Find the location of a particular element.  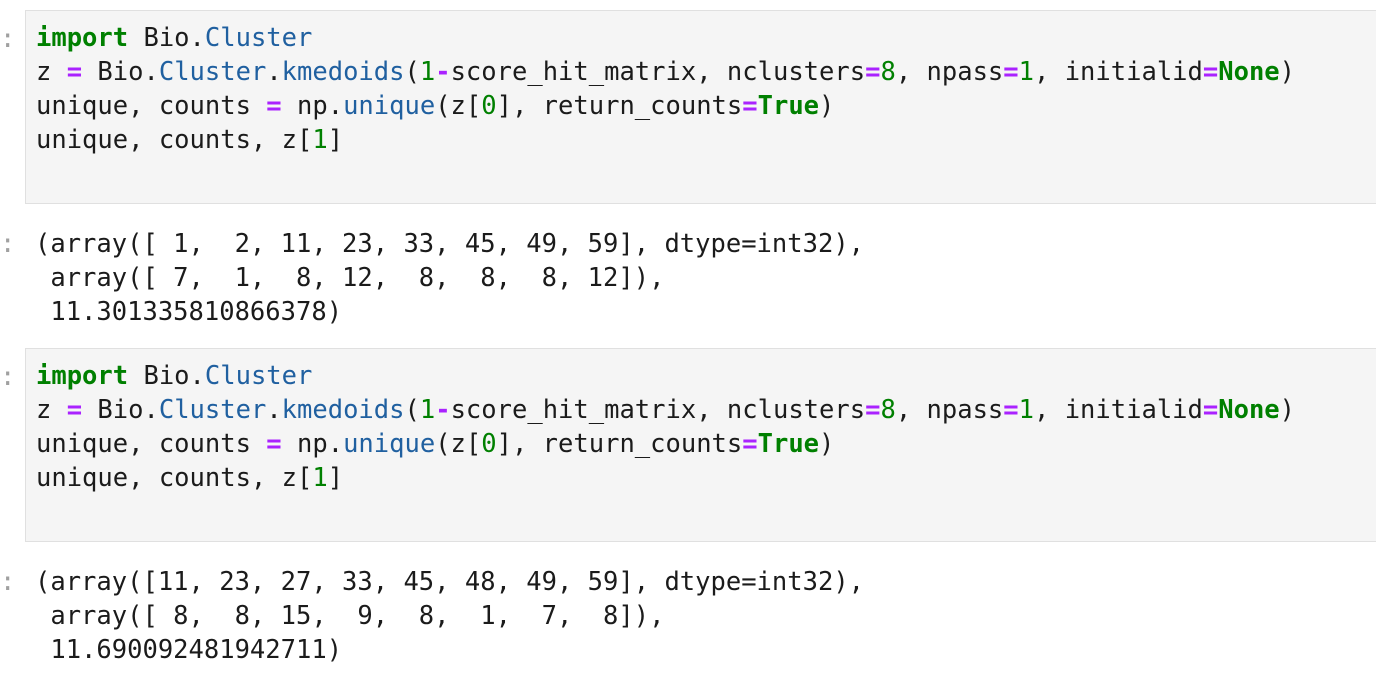

output-line: array([ 8, 8, 15, 9, 8, 1, 7, 8]), is located at coordinates (350, 616).